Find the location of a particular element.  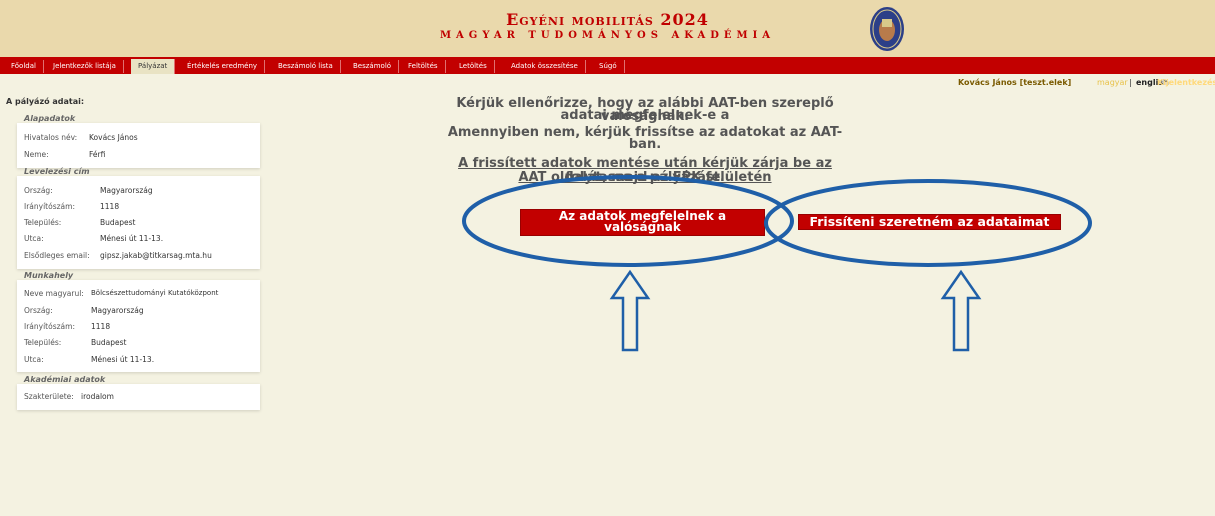

update-note-line2: folytassa a pályázást. is located at coordinates (645, 177).